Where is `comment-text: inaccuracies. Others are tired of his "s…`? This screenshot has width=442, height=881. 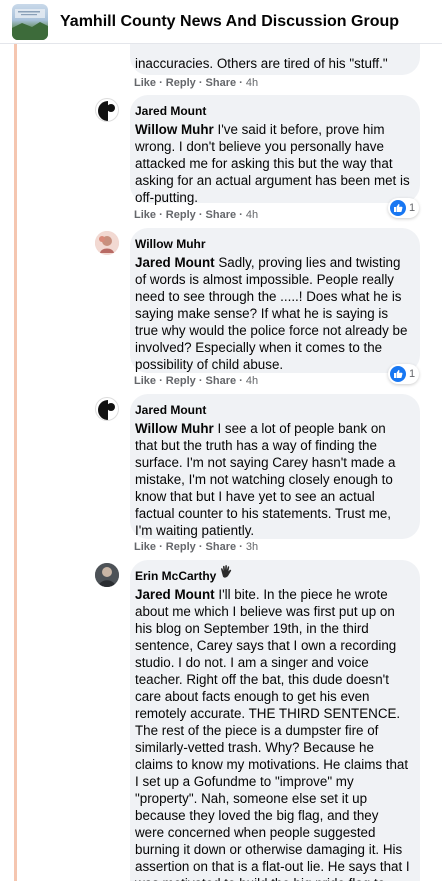 comment-text: inaccuracies. Others are tired of his "s… is located at coordinates (261, 63).